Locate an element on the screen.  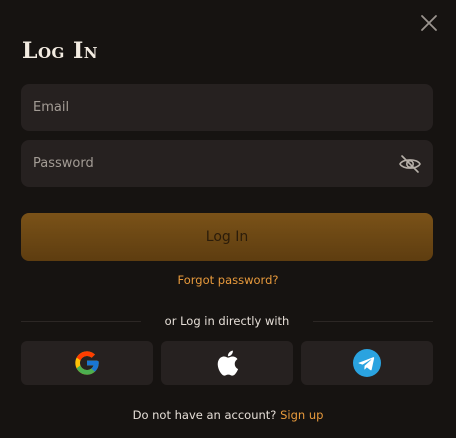
close-button is located at coordinates (429, 23).